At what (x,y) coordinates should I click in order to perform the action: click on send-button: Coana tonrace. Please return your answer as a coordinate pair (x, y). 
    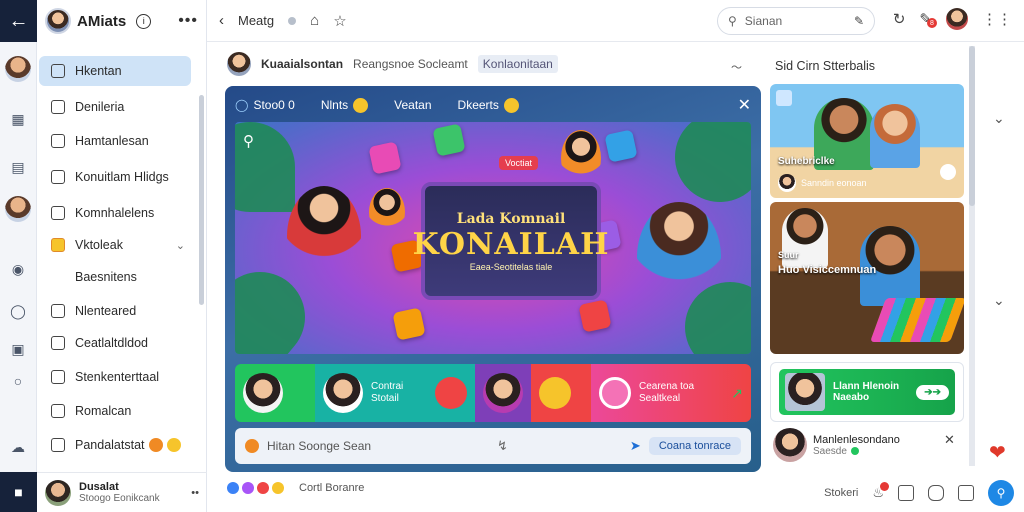
    Looking at the image, I should click on (694, 446).